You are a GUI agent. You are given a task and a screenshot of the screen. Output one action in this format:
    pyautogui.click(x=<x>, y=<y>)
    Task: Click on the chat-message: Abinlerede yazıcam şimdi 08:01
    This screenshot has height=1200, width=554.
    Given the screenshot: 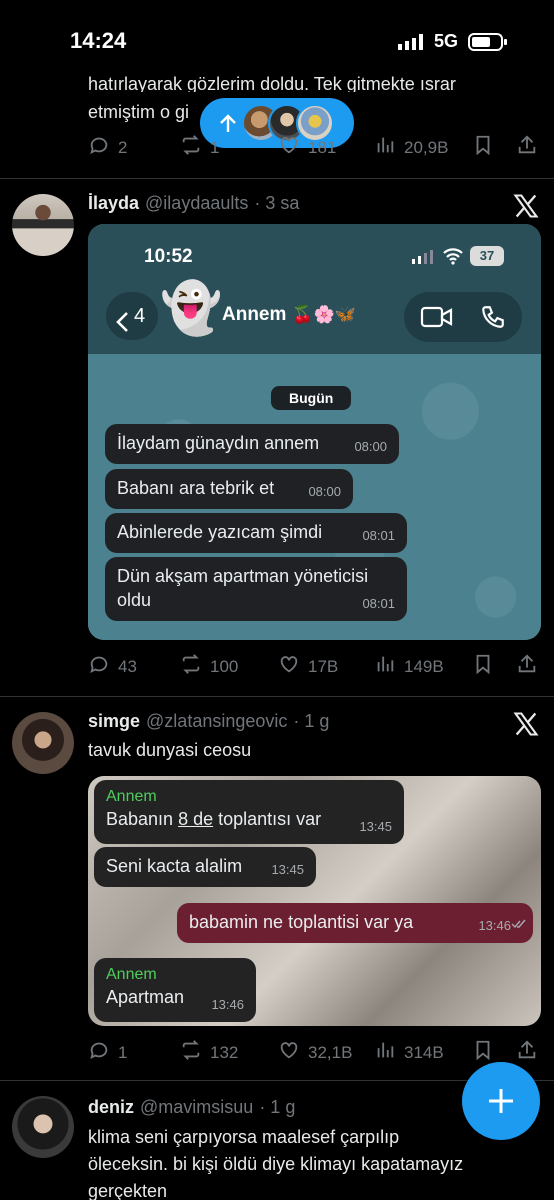 What is the action you would take?
    pyautogui.click(x=256, y=533)
    